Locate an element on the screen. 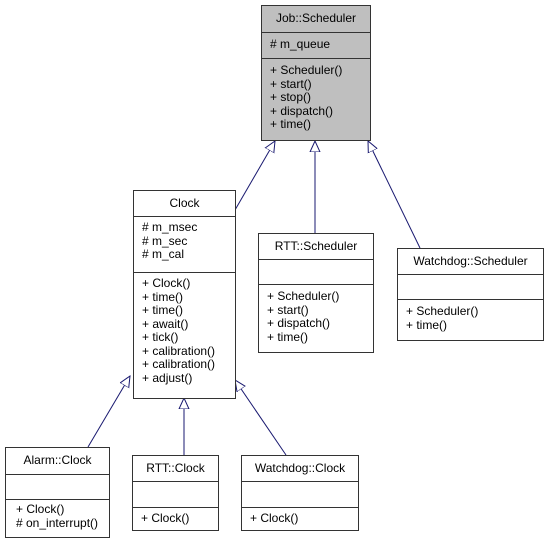 Image resolution: width=549 pixels, height=544 pixels. class-name: Watchdog::Scheduler is located at coordinates (470, 261).